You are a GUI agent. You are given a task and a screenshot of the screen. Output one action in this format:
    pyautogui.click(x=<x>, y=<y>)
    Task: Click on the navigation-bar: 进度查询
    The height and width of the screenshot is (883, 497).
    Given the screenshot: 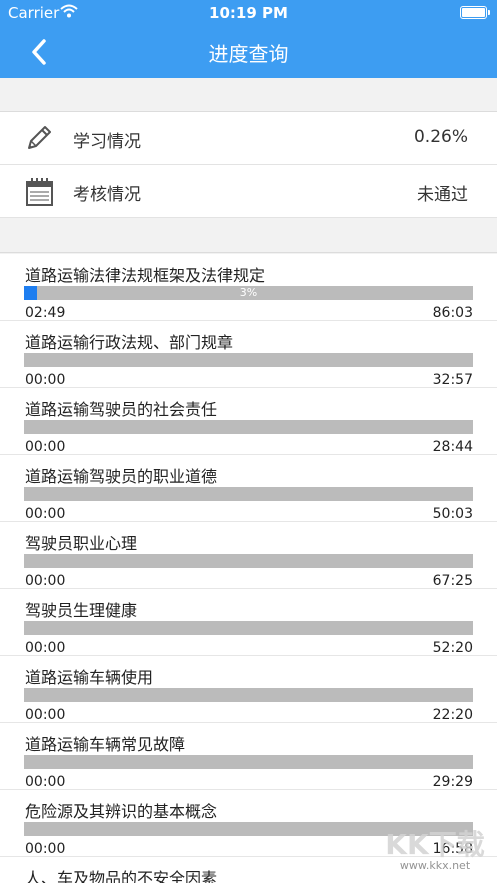 What is the action you would take?
    pyautogui.click(x=248, y=52)
    